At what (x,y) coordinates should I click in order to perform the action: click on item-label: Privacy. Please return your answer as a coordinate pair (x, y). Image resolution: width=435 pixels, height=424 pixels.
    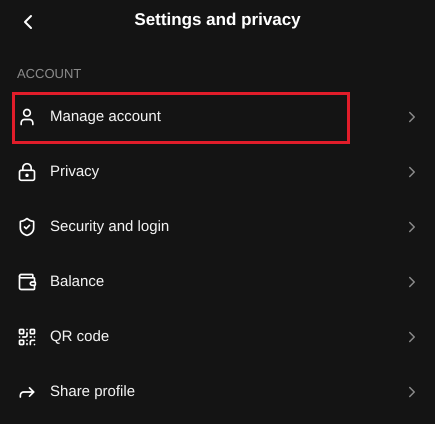
    Looking at the image, I should click on (75, 172).